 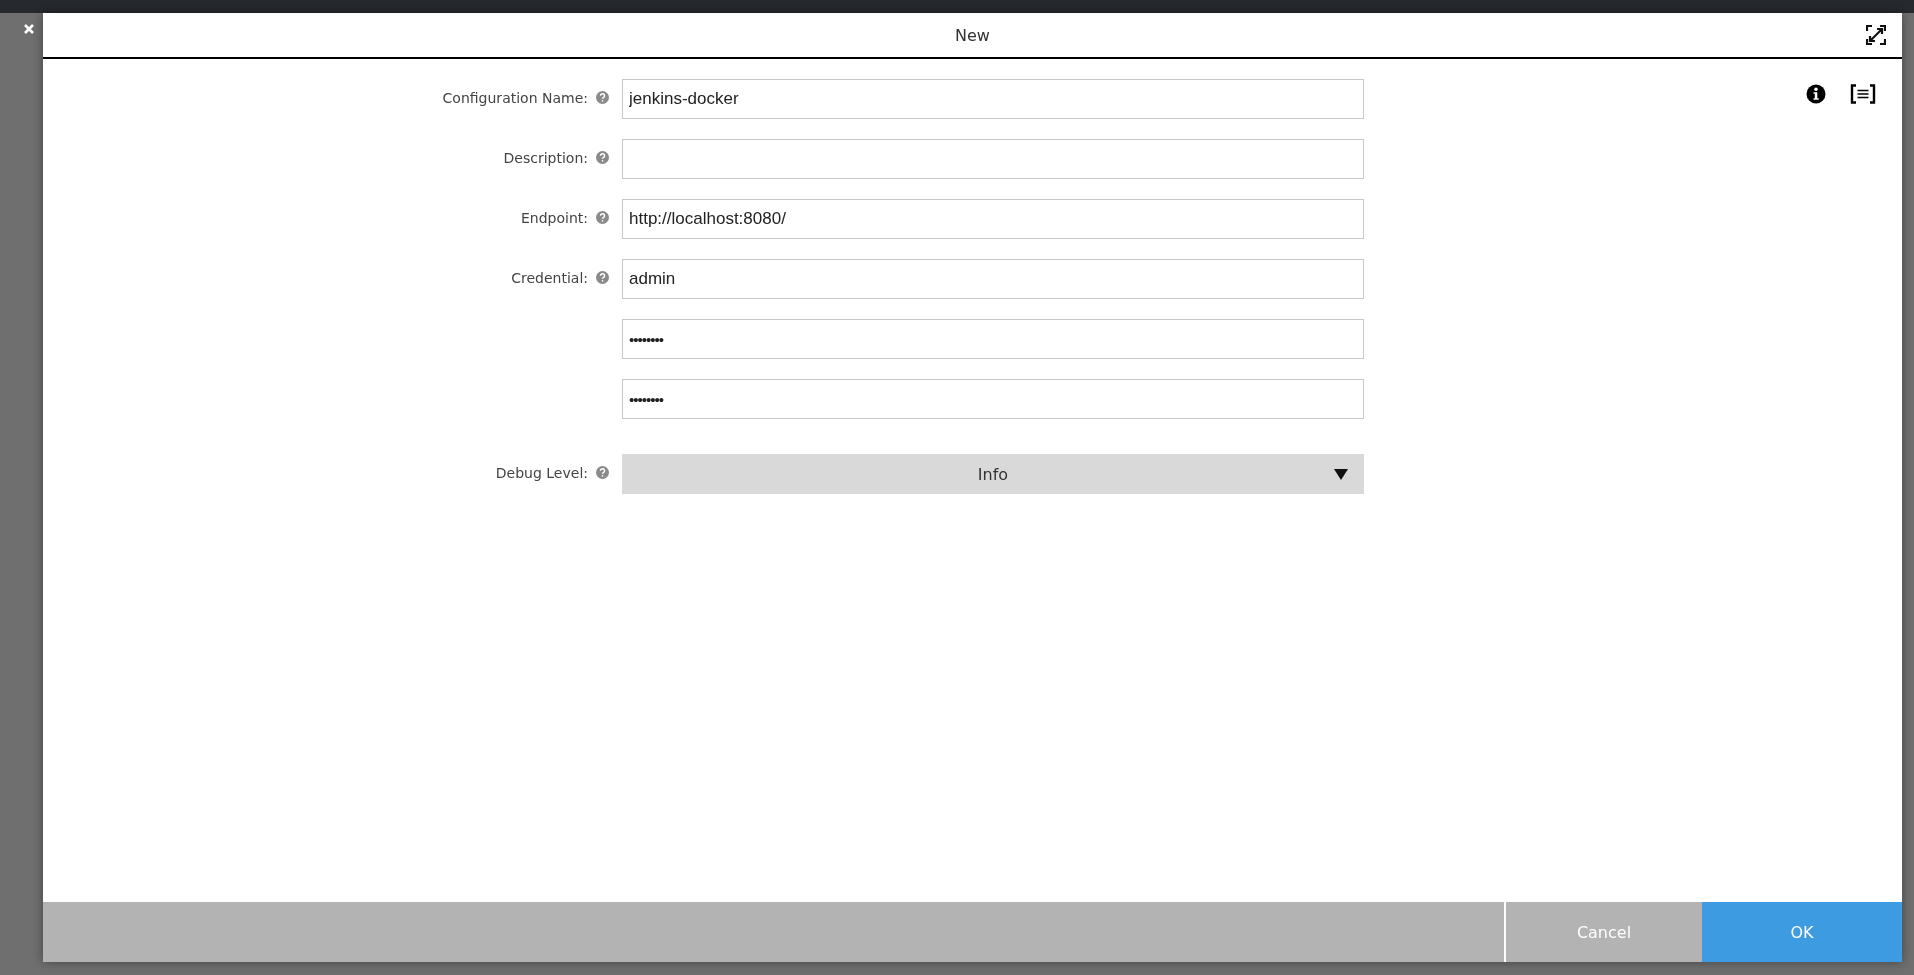 I want to click on maximize-icon, so click(x=1876, y=35).